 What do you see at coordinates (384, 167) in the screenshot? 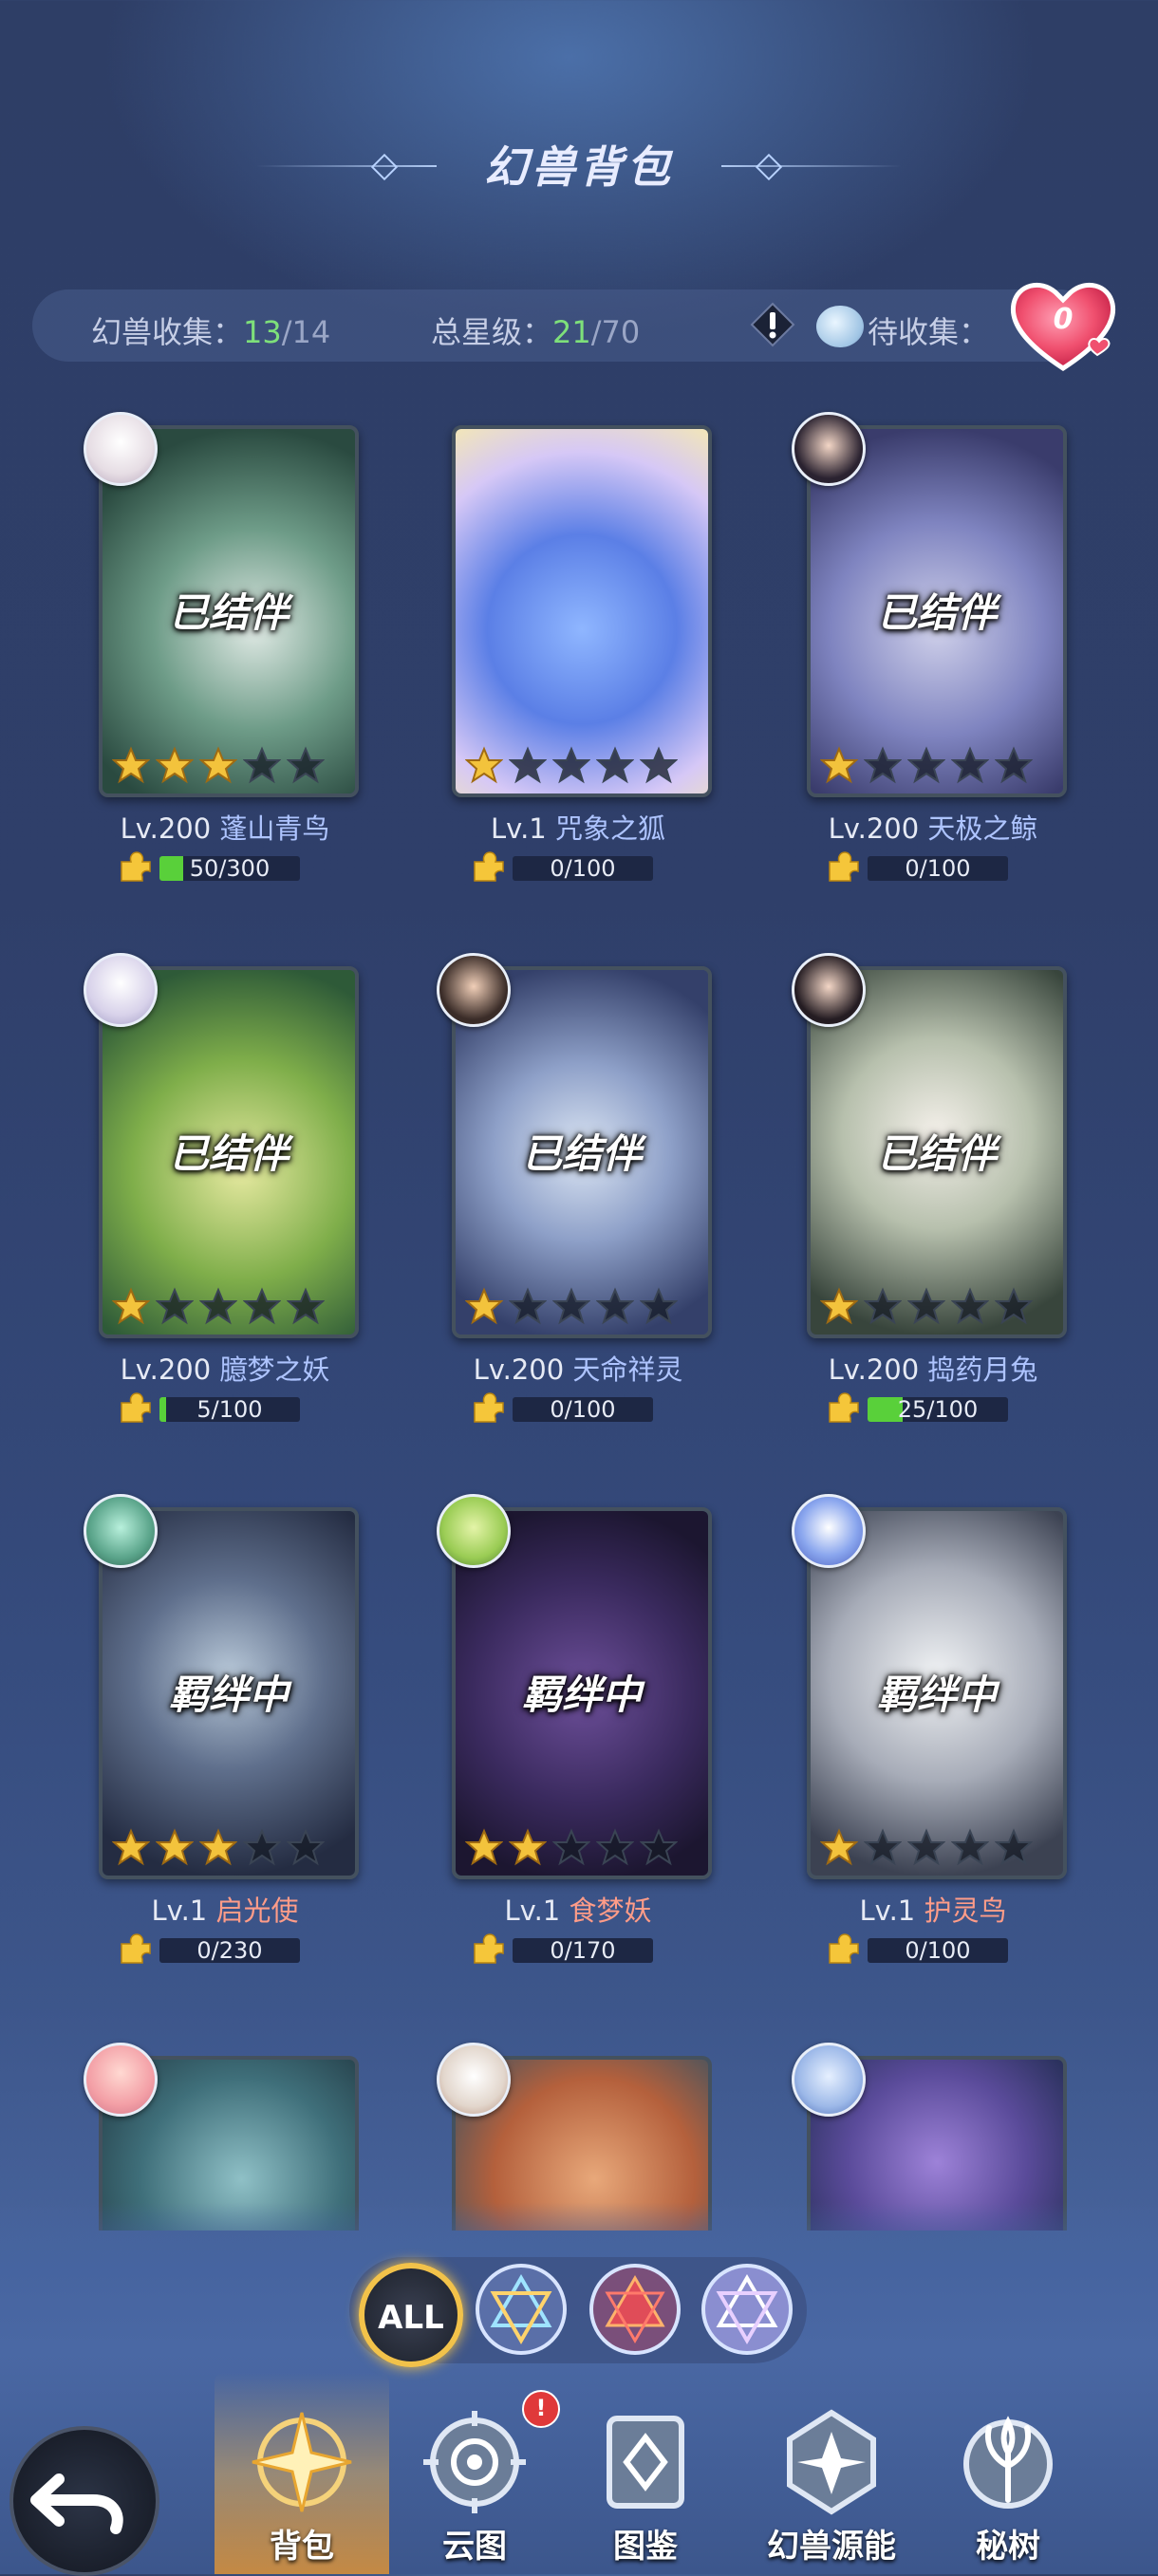
I see `title-diamond-left` at bounding box center [384, 167].